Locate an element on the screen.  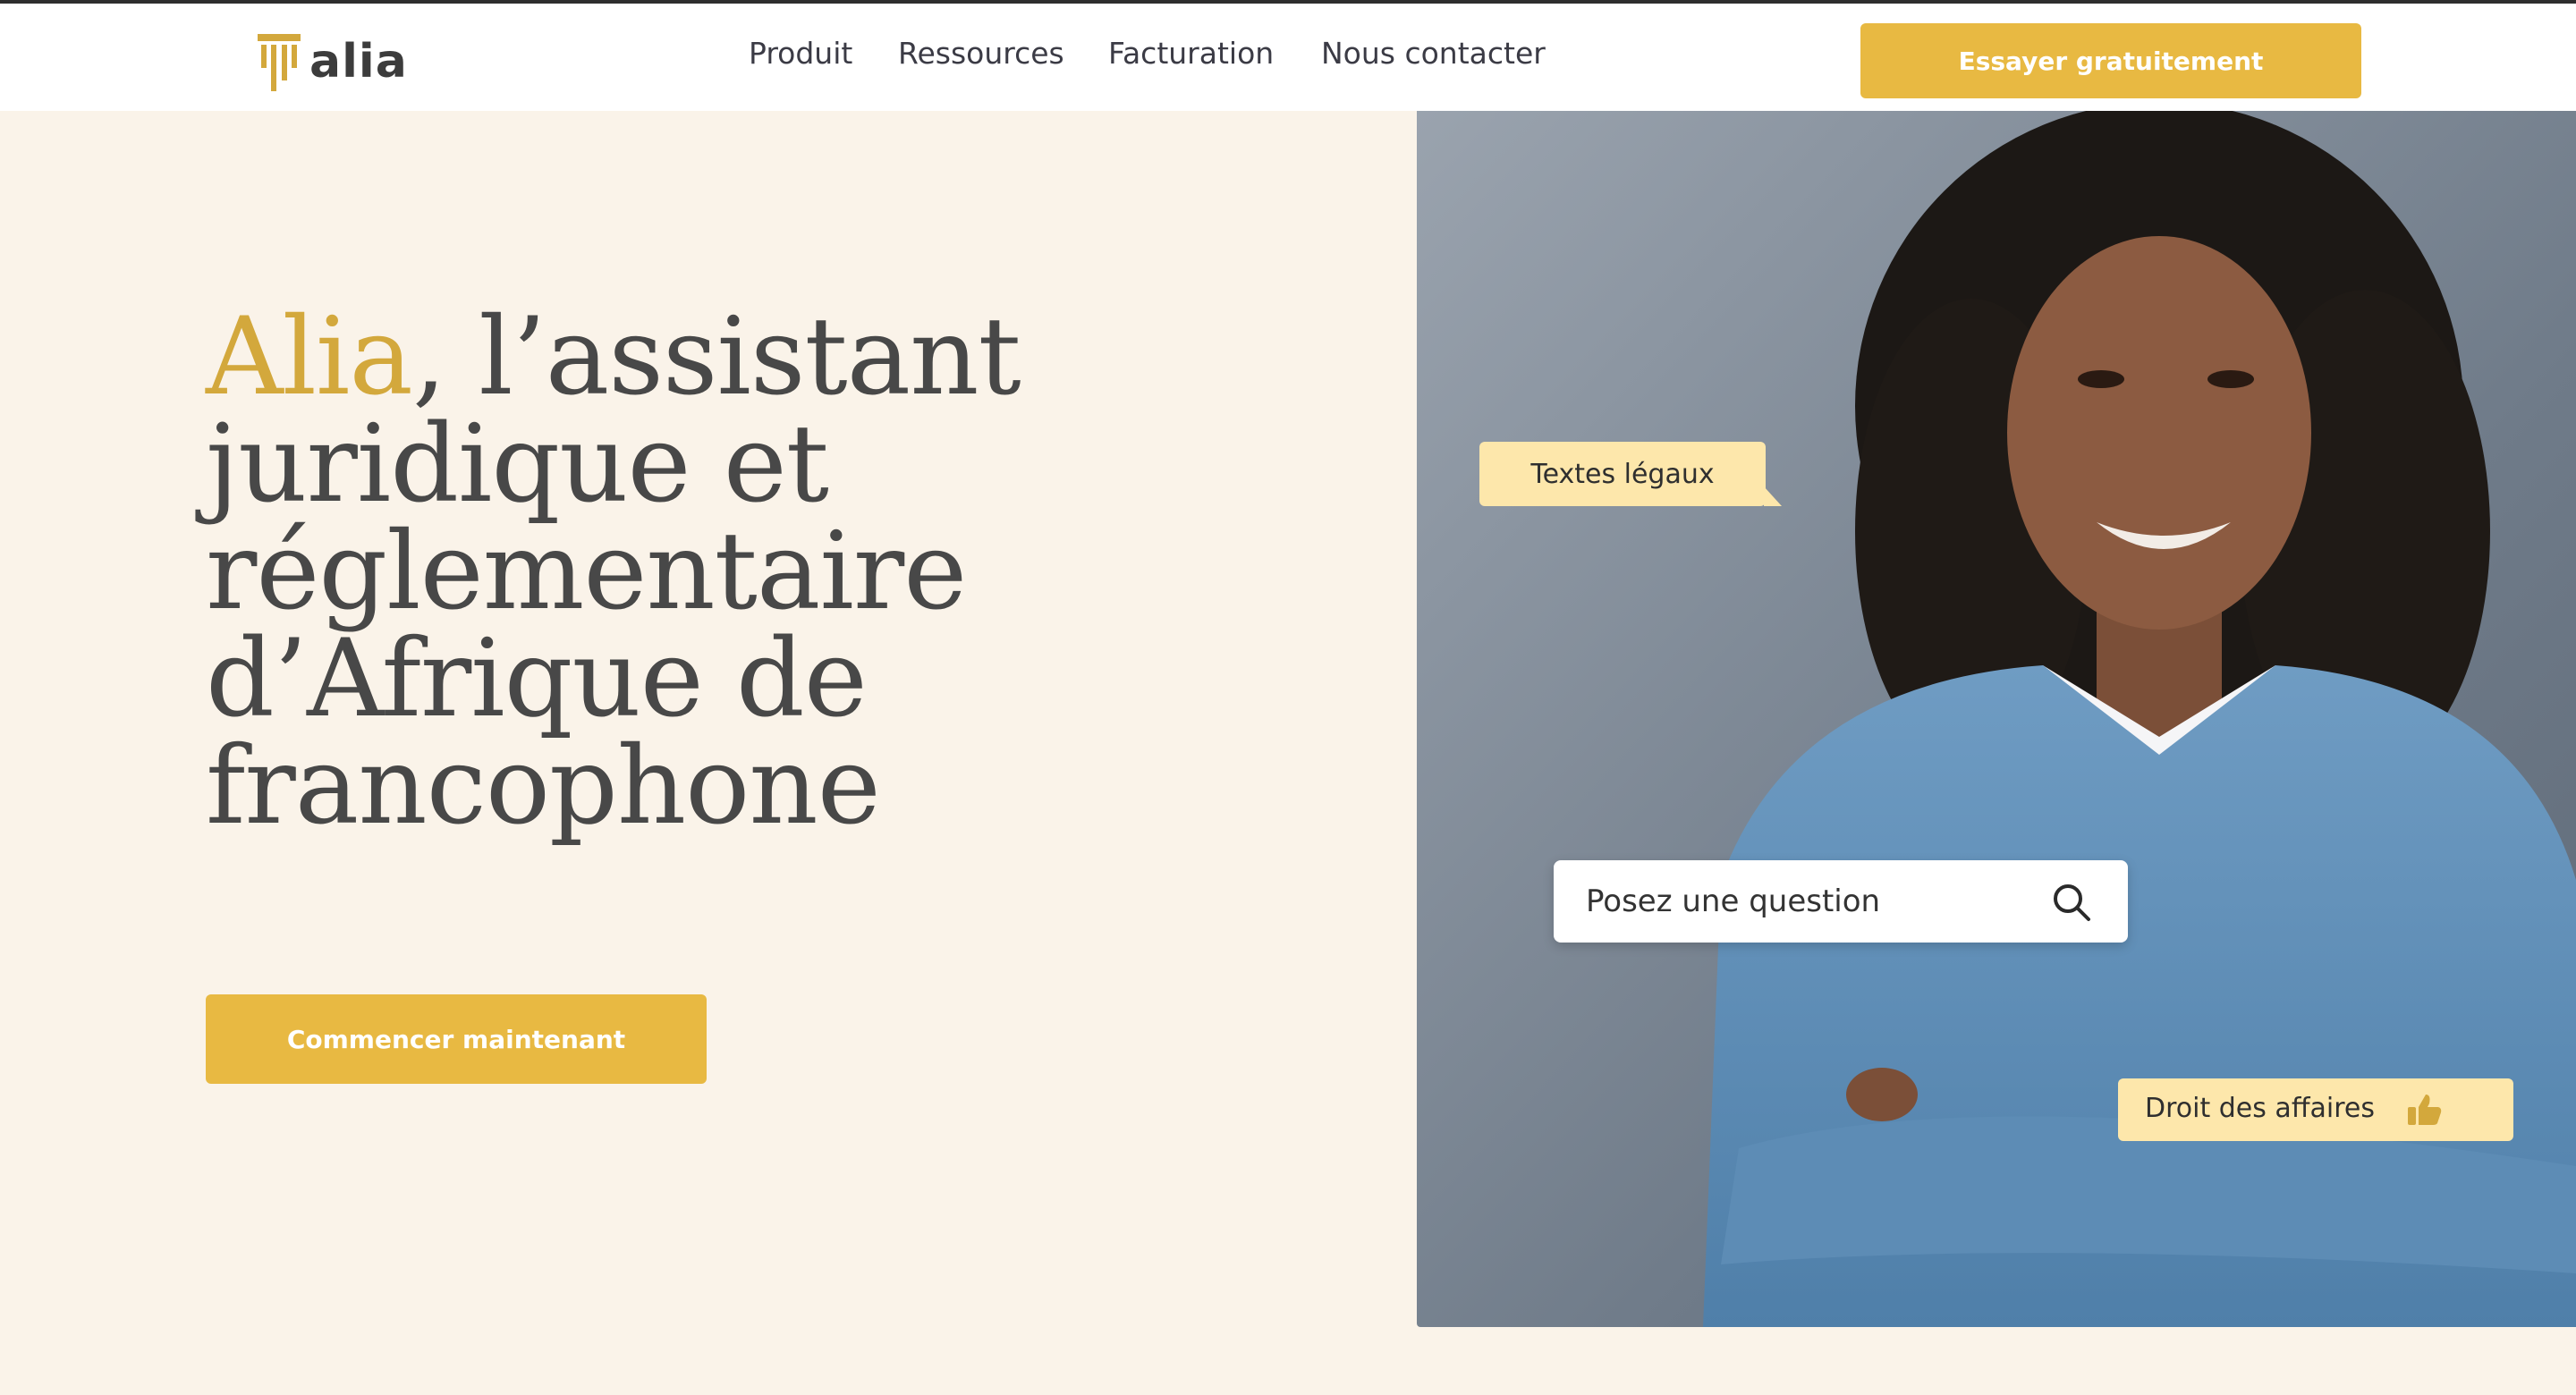
logo-text: alia is located at coordinates (358, 62).